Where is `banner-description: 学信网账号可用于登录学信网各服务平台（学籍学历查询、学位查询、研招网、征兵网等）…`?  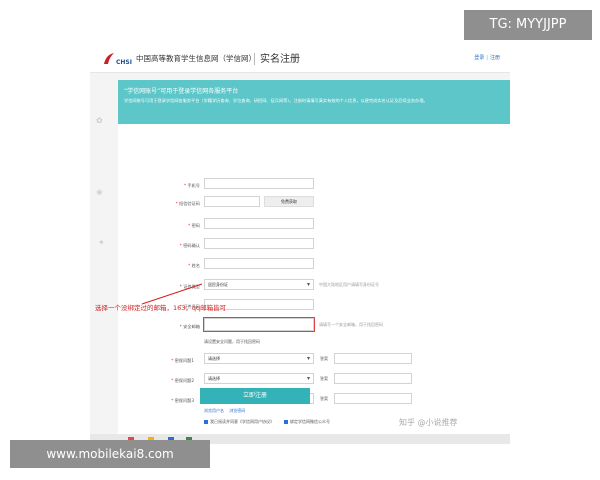
banner-description: 学信网账号可用于登录学信网各服务平台（学籍学历查询、学位查询、研招网、征兵网等）… is located at coordinates (276, 100).